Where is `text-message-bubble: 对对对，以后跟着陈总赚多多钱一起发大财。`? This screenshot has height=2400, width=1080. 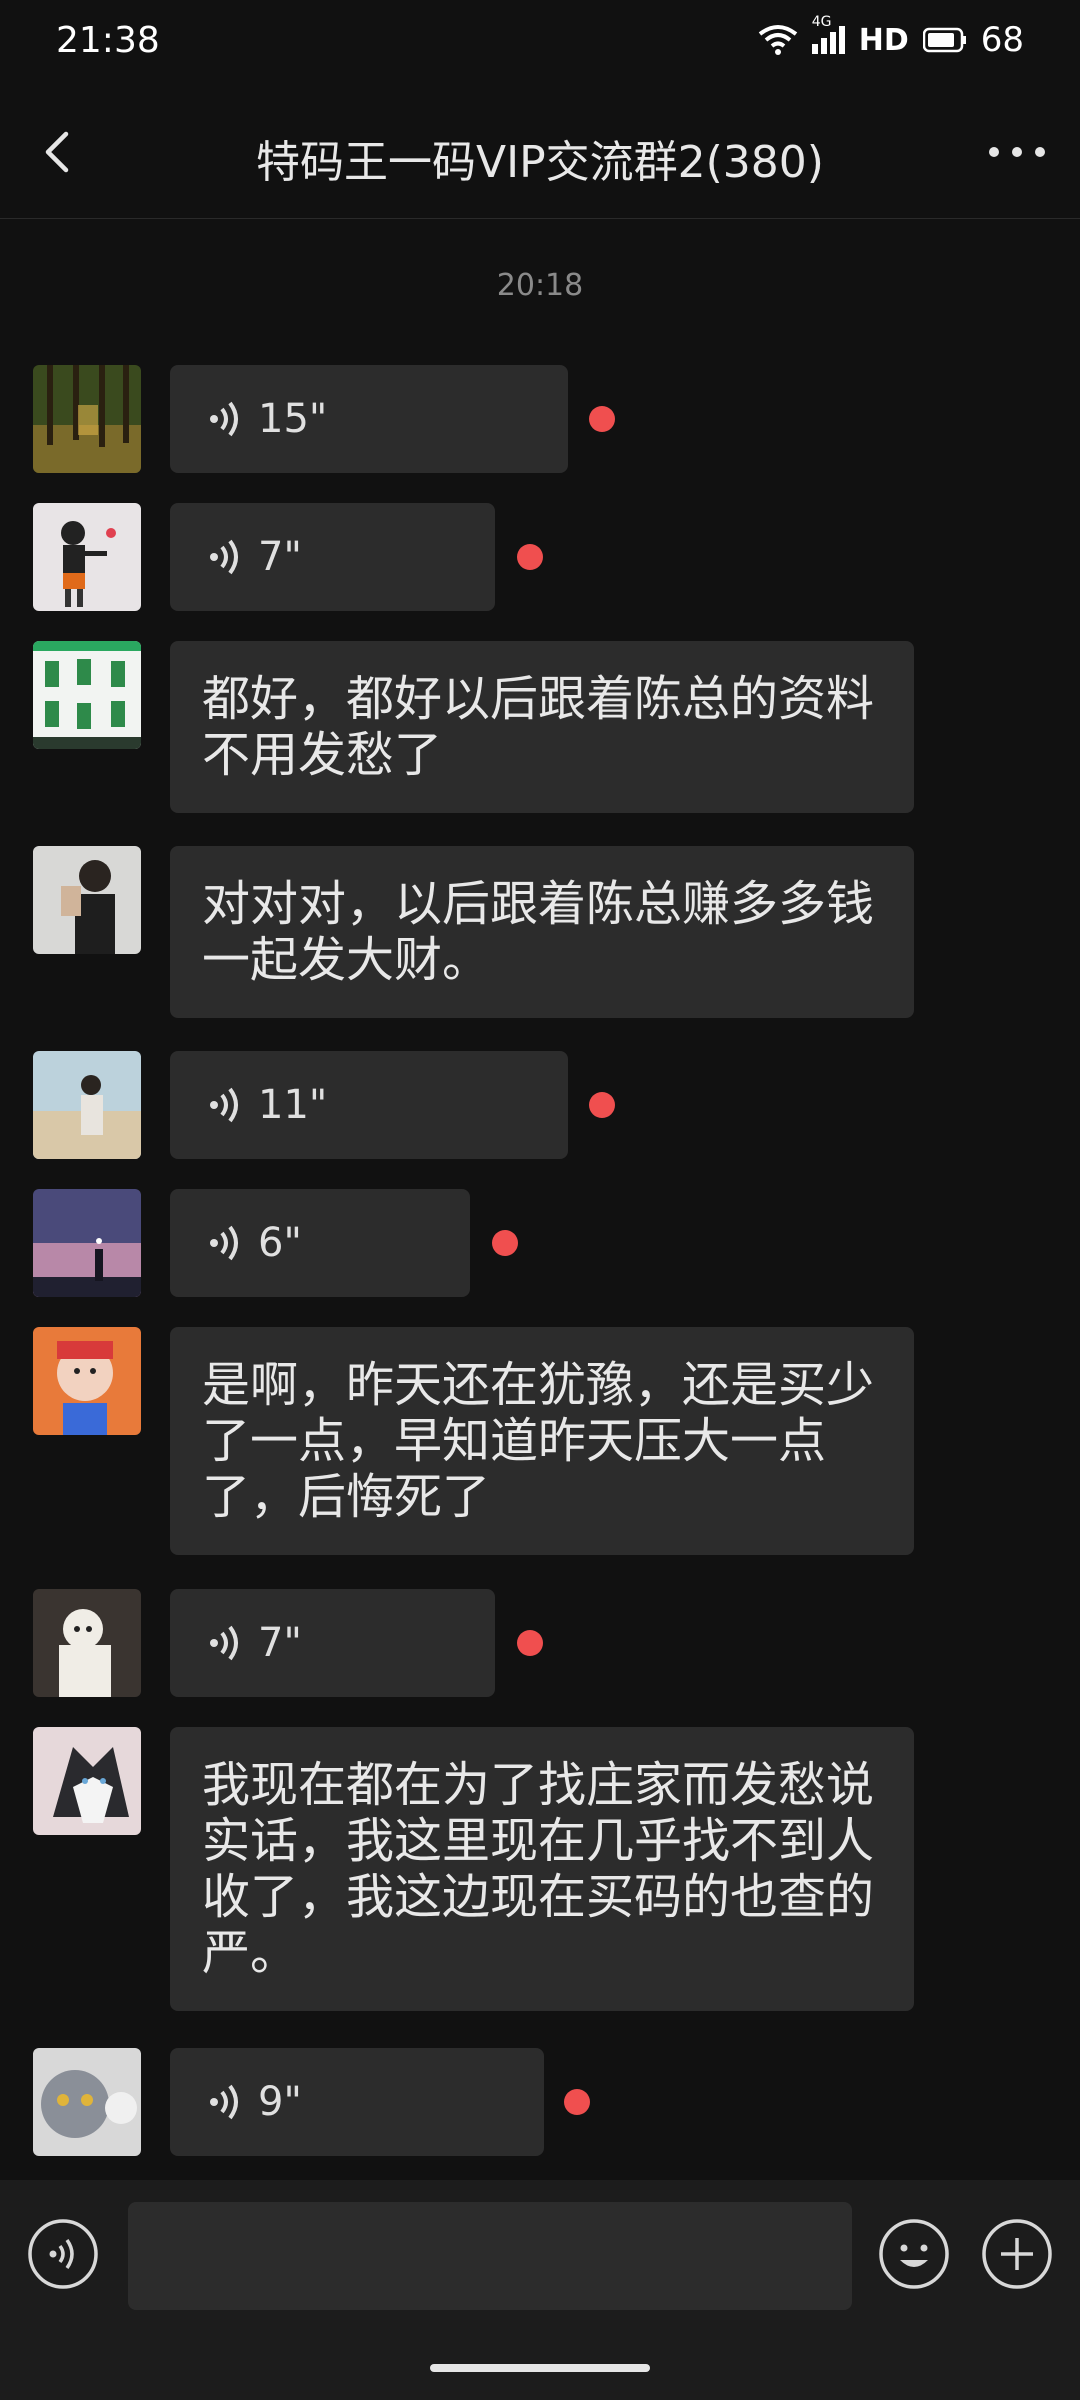 text-message-bubble: 对对对，以后跟着陈总赚多多钱一起发大财。 is located at coordinates (542, 932).